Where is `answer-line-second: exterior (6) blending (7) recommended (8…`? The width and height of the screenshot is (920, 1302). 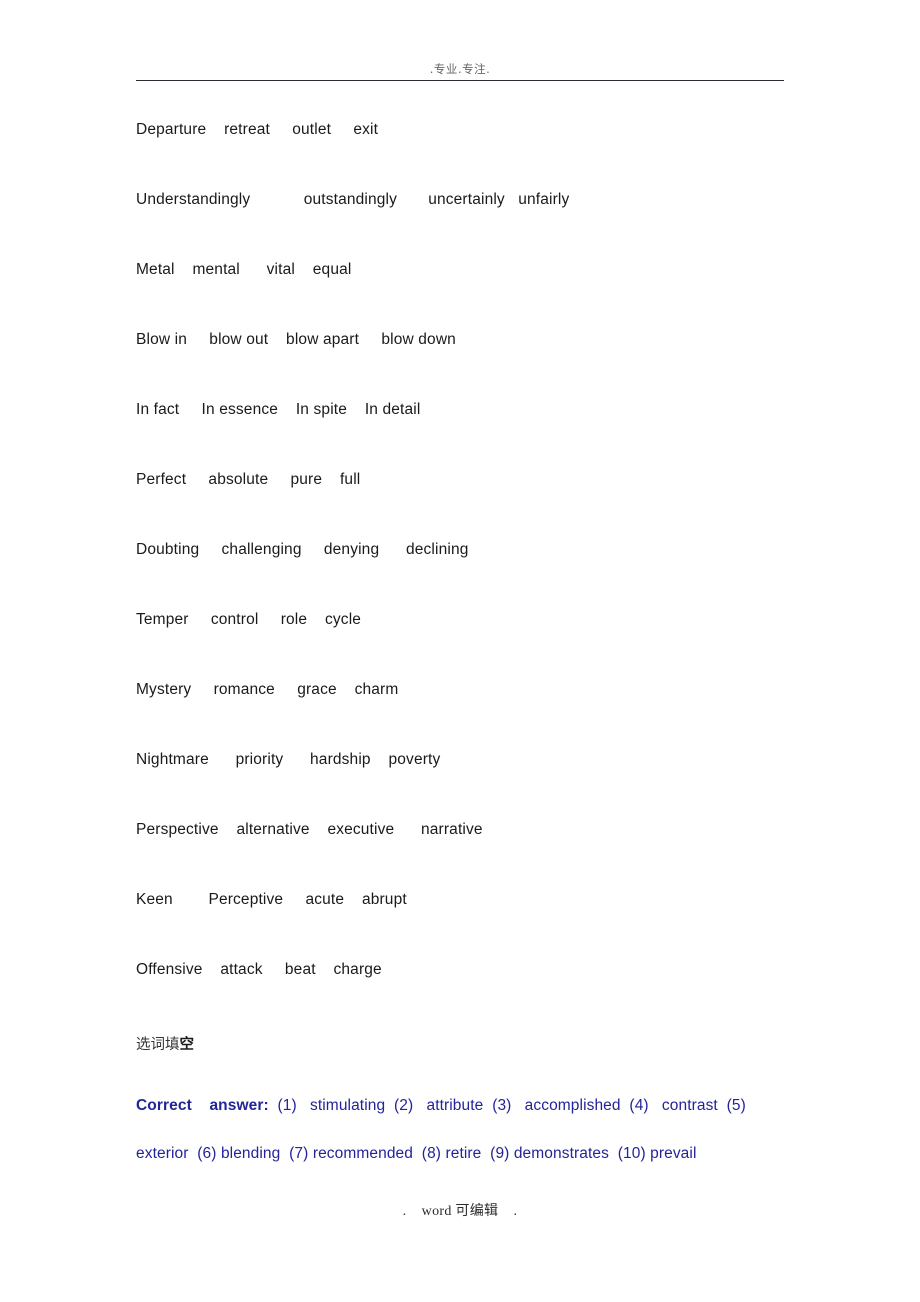 answer-line-second: exterior (6) blending (7) recommended (8… is located at coordinates (416, 1153).